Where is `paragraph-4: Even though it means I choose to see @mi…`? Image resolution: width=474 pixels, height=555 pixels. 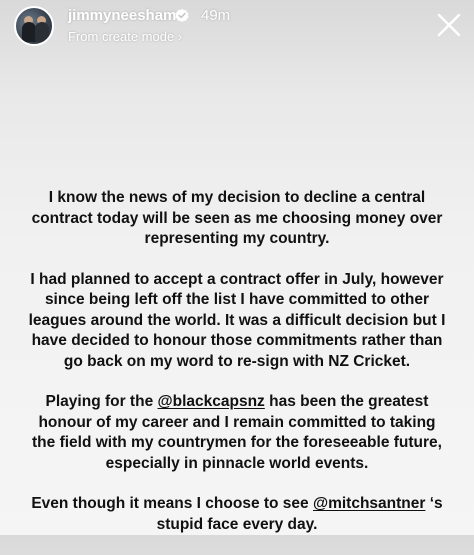 paragraph-4: Even though it means I choose to see @mi… is located at coordinates (237, 514).